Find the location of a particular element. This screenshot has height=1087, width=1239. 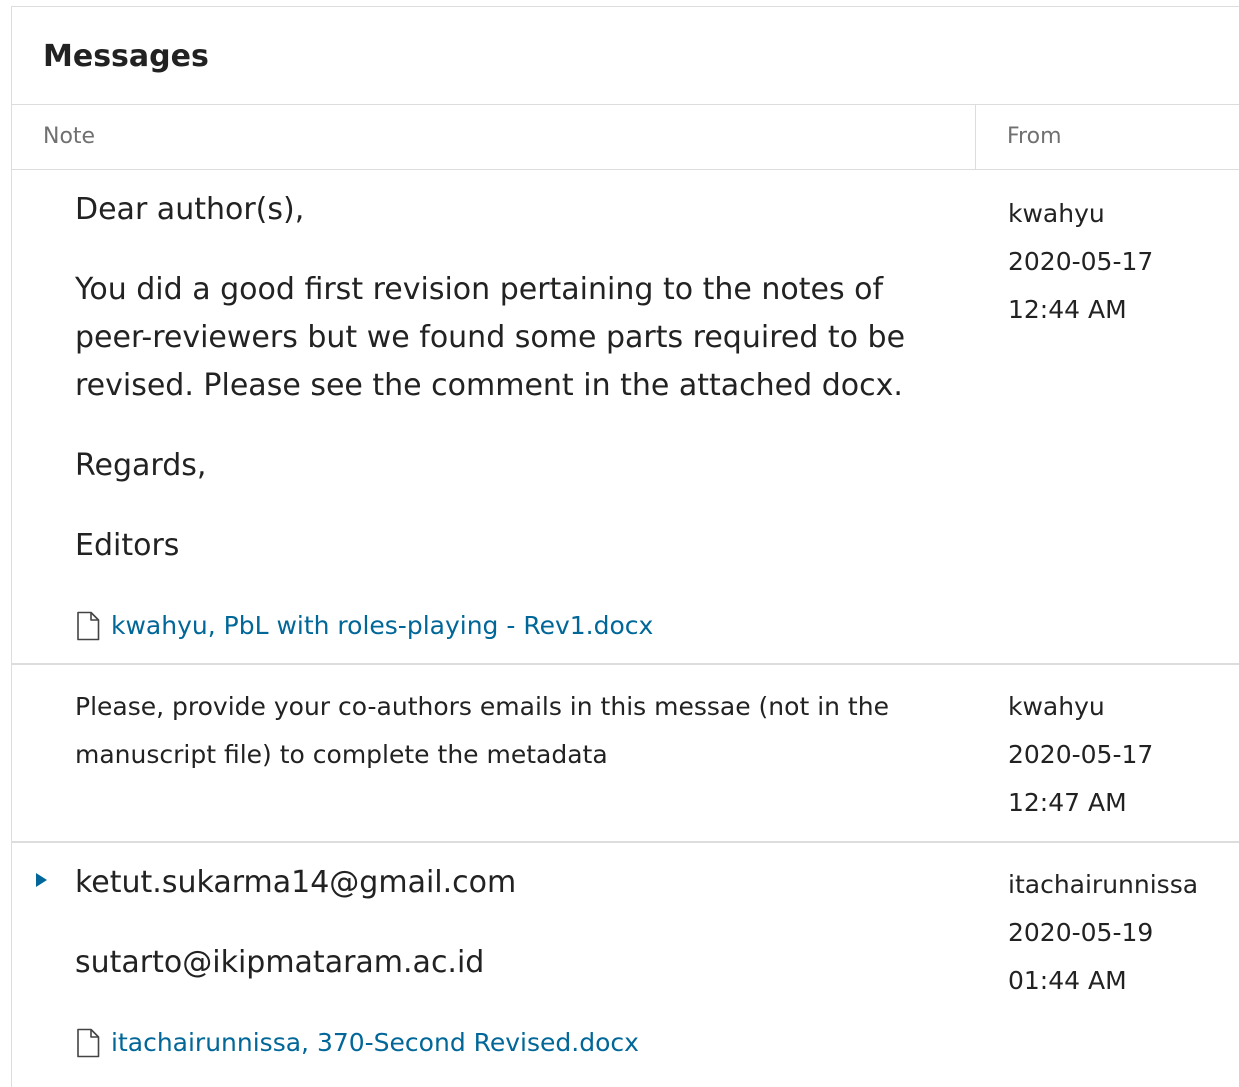

column-header-from: From is located at coordinates (1034, 136).